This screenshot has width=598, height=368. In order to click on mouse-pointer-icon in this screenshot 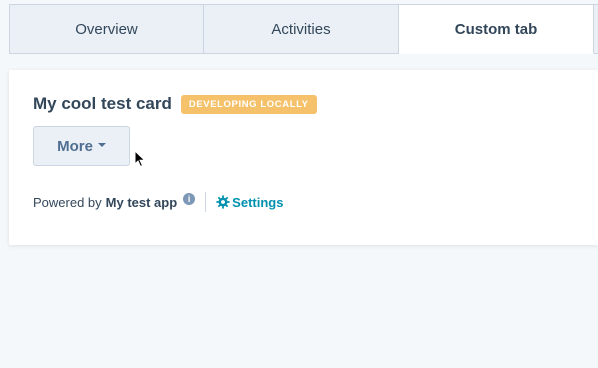, I will do `click(140, 159)`.